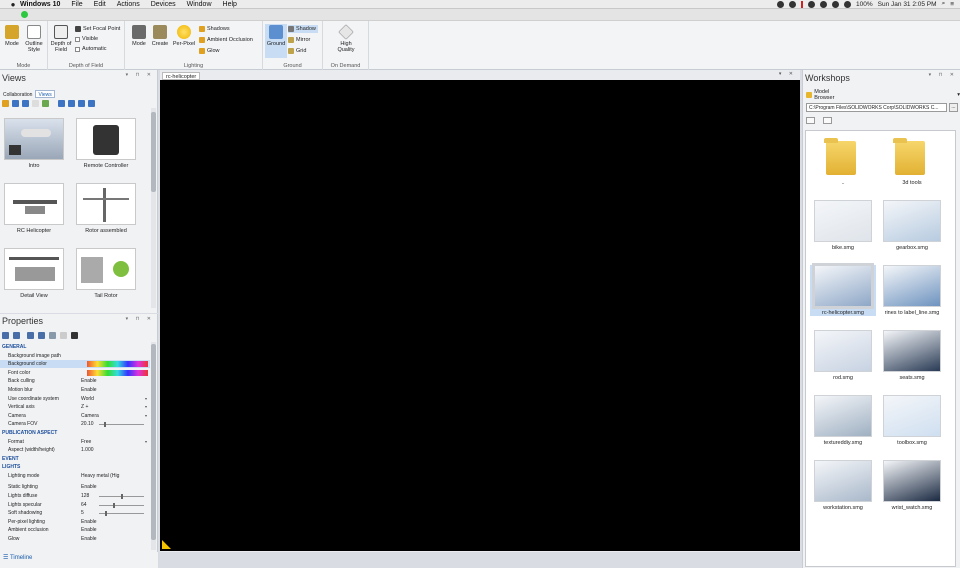  I want to click on property-section: GENERAL, so click(75, 347).